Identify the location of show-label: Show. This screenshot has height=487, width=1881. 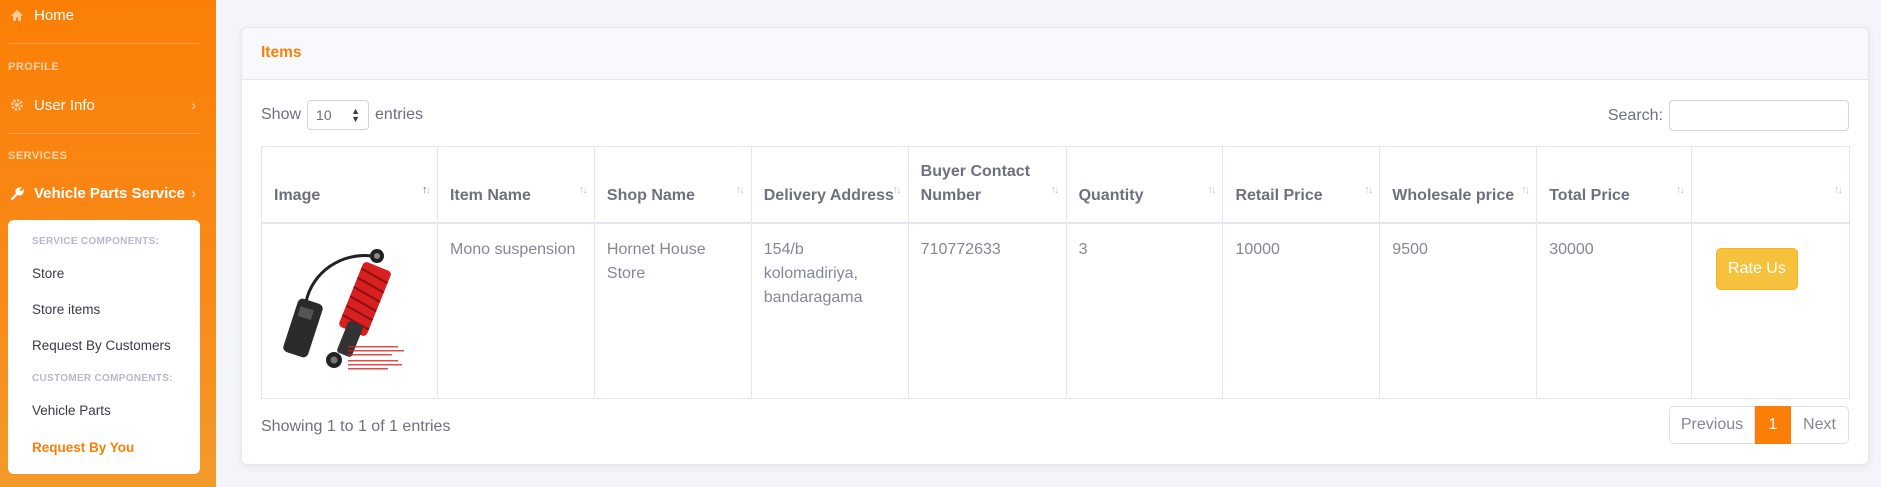
(281, 114).